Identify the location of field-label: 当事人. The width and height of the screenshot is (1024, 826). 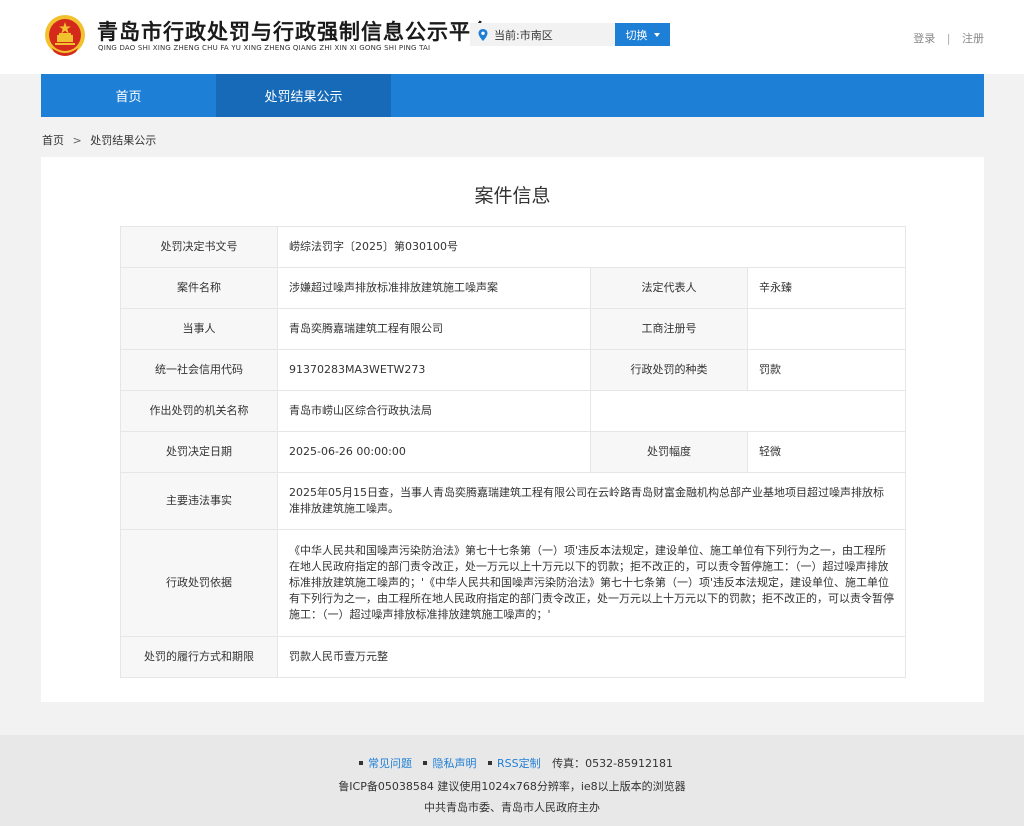
(199, 329).